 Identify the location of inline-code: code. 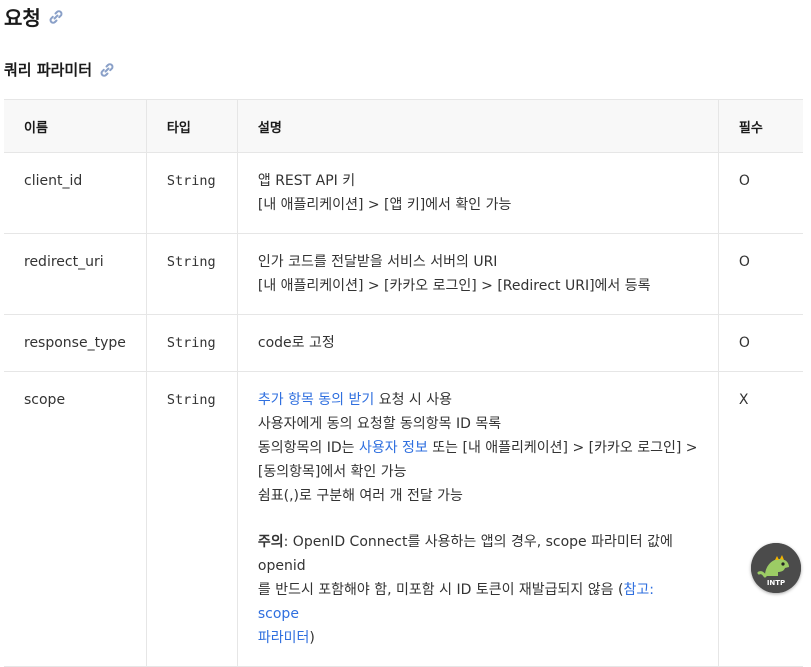
(274, 343).